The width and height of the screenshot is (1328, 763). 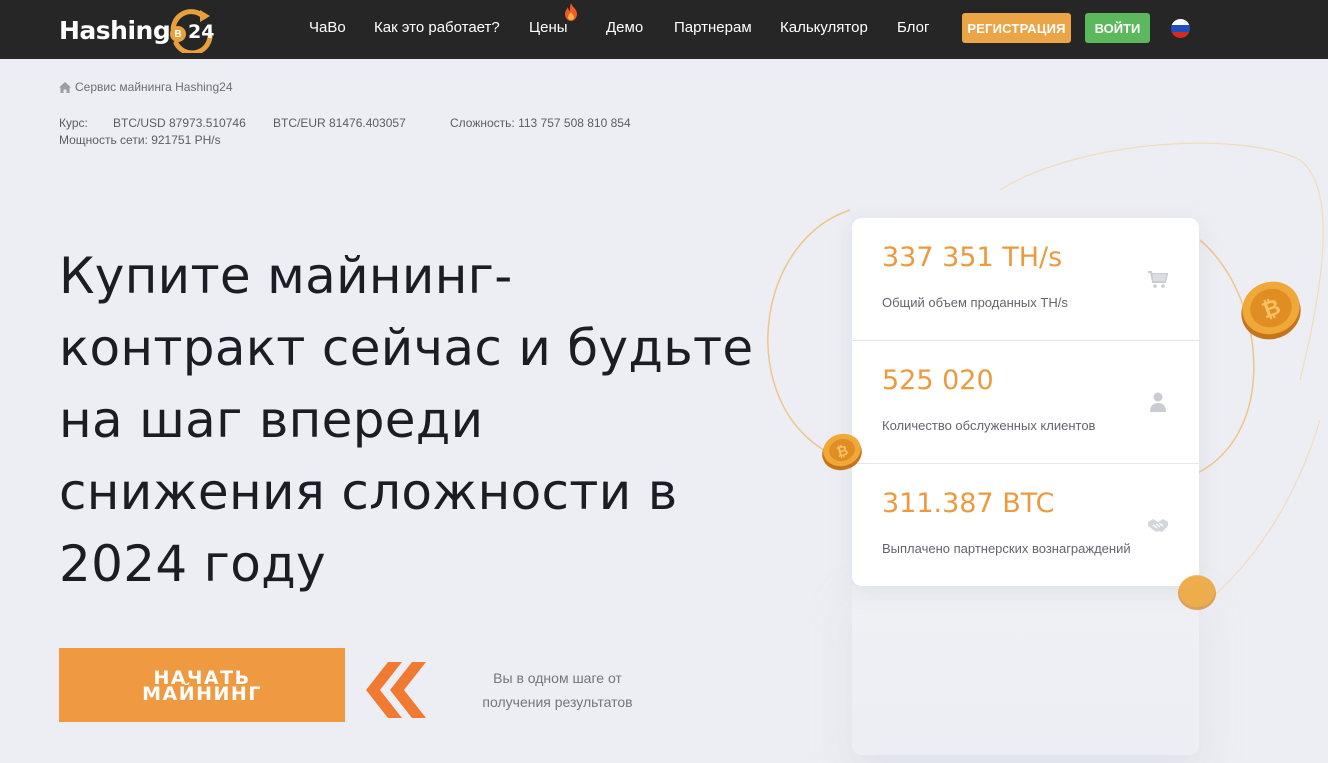 I want to click on cta-note-line-2: получения результатов, so click(x=557, y=702).